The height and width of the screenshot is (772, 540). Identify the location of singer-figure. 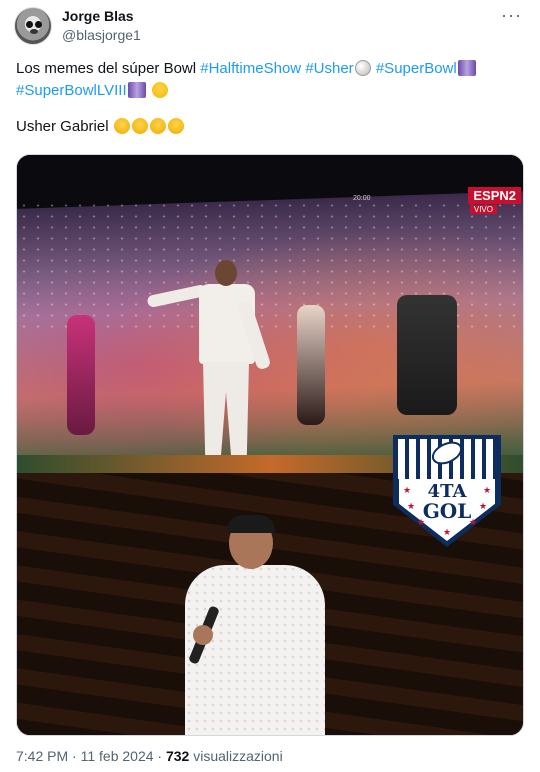
(252, 625).